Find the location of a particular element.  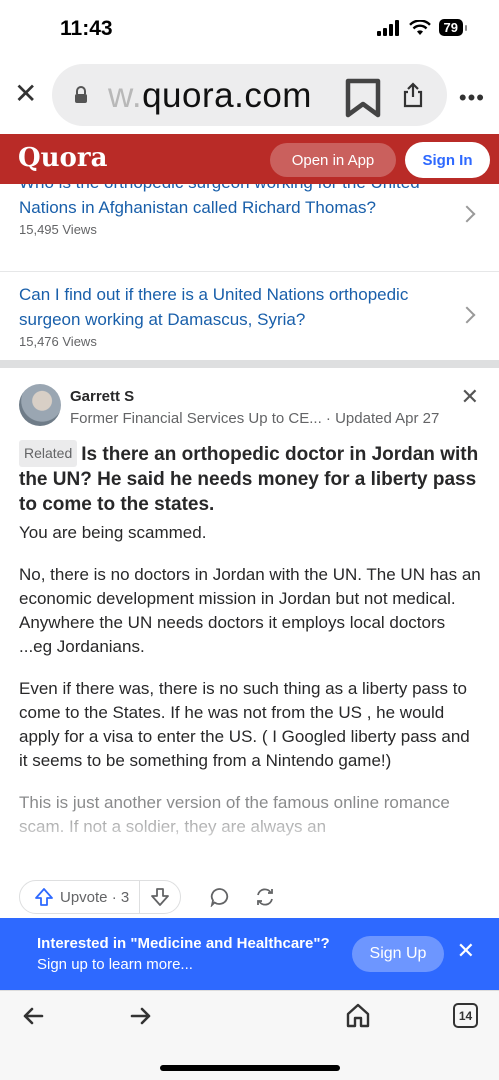

share-icon is located at coordinates (413, 95).